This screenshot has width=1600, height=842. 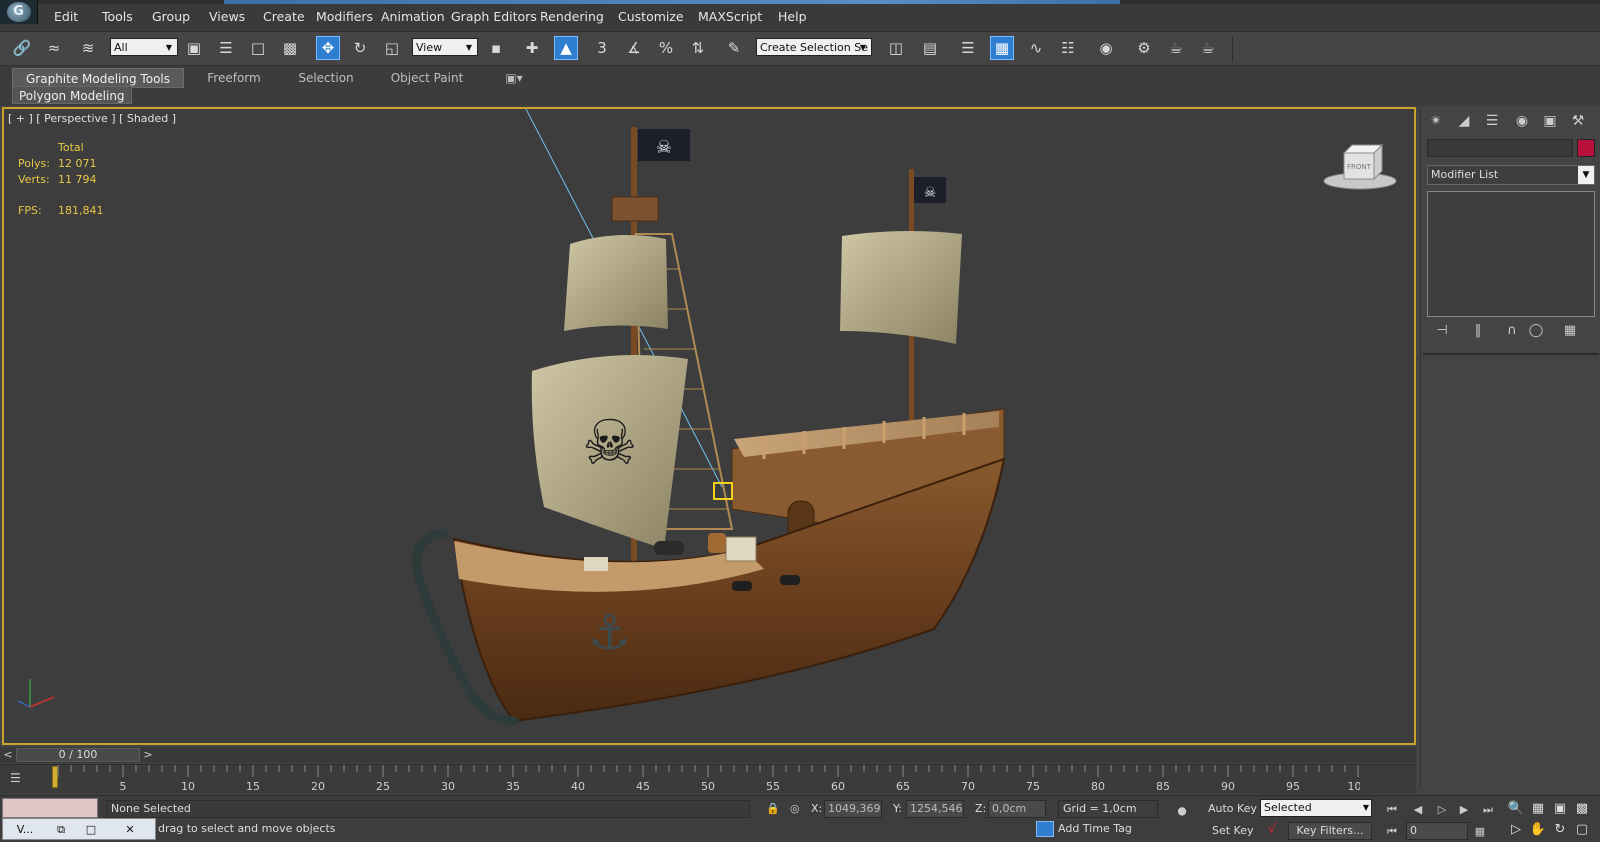 I want to click on configure-modifier-sets-icon: ▦, so click(x=1570, y=332).